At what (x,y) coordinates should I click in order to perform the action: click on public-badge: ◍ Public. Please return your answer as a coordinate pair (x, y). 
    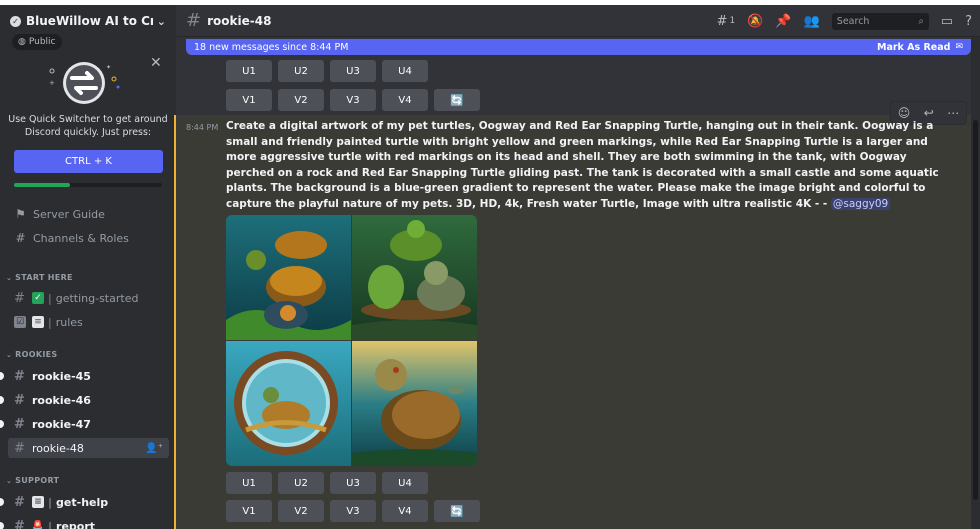
    Looking at the image, I should click on (37, 42).